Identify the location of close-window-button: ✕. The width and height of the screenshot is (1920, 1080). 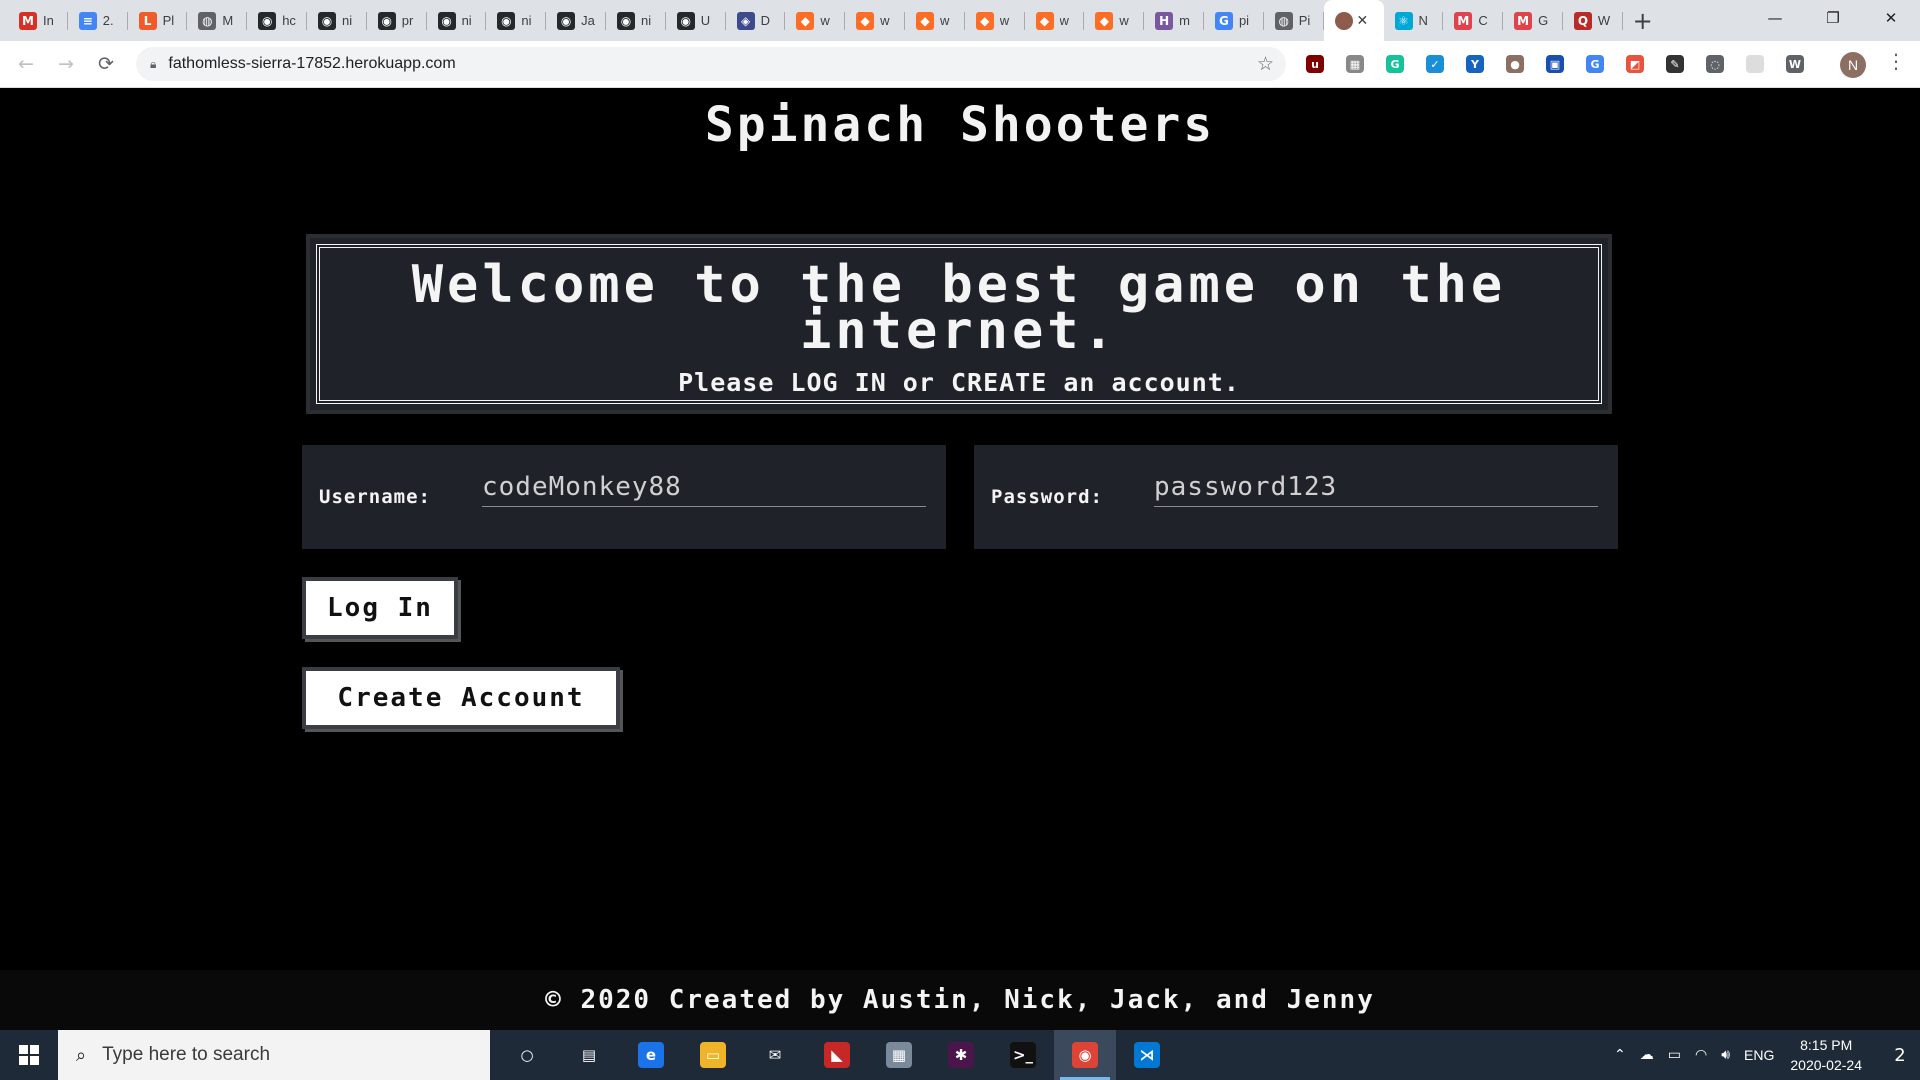
(1891, 18).